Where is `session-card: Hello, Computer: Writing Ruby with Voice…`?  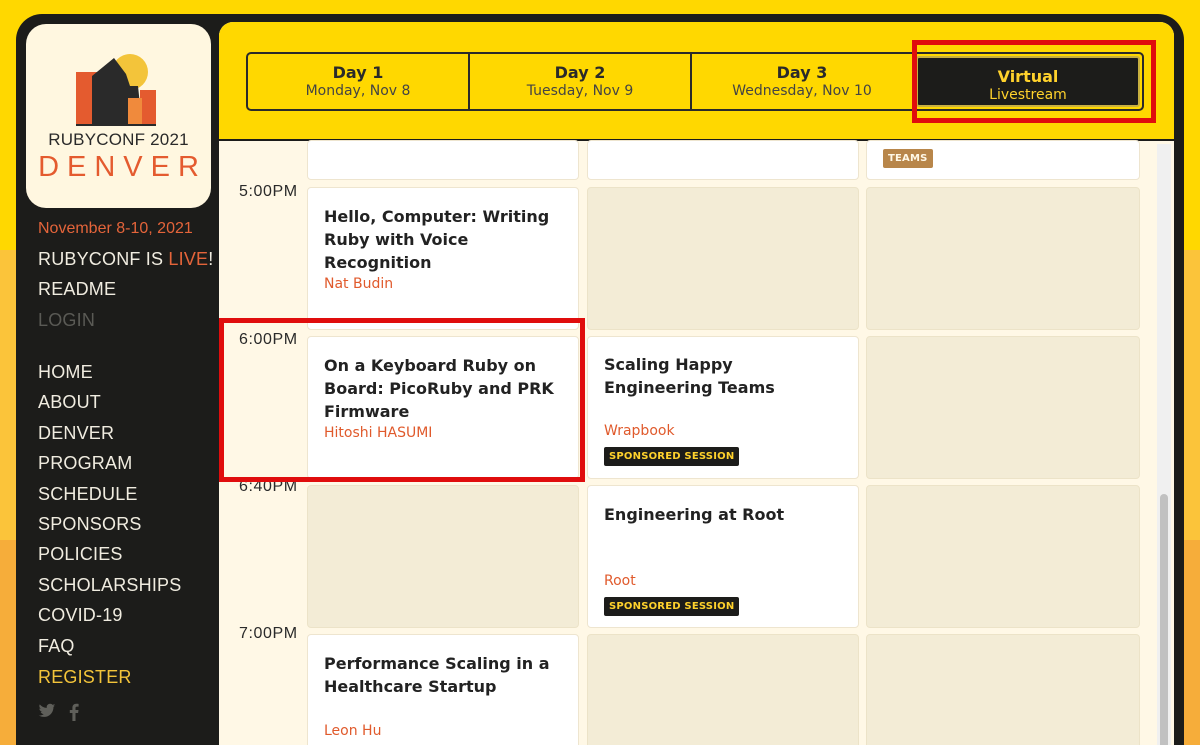 session-card: Hello, Computer: Writing Ruby with Voice… is located at coordinates (443, 258).